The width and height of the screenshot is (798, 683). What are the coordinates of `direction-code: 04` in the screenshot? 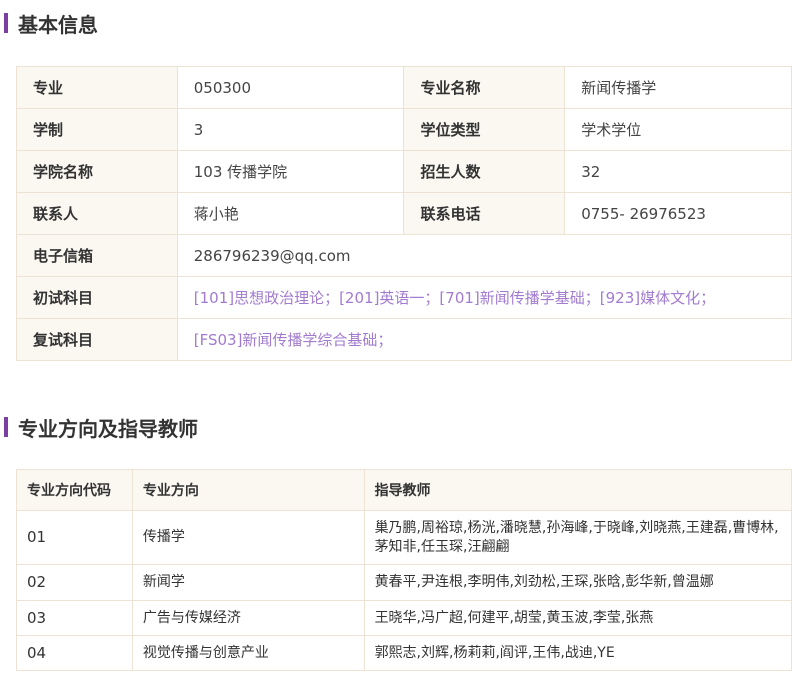 It's located at (74, 653).